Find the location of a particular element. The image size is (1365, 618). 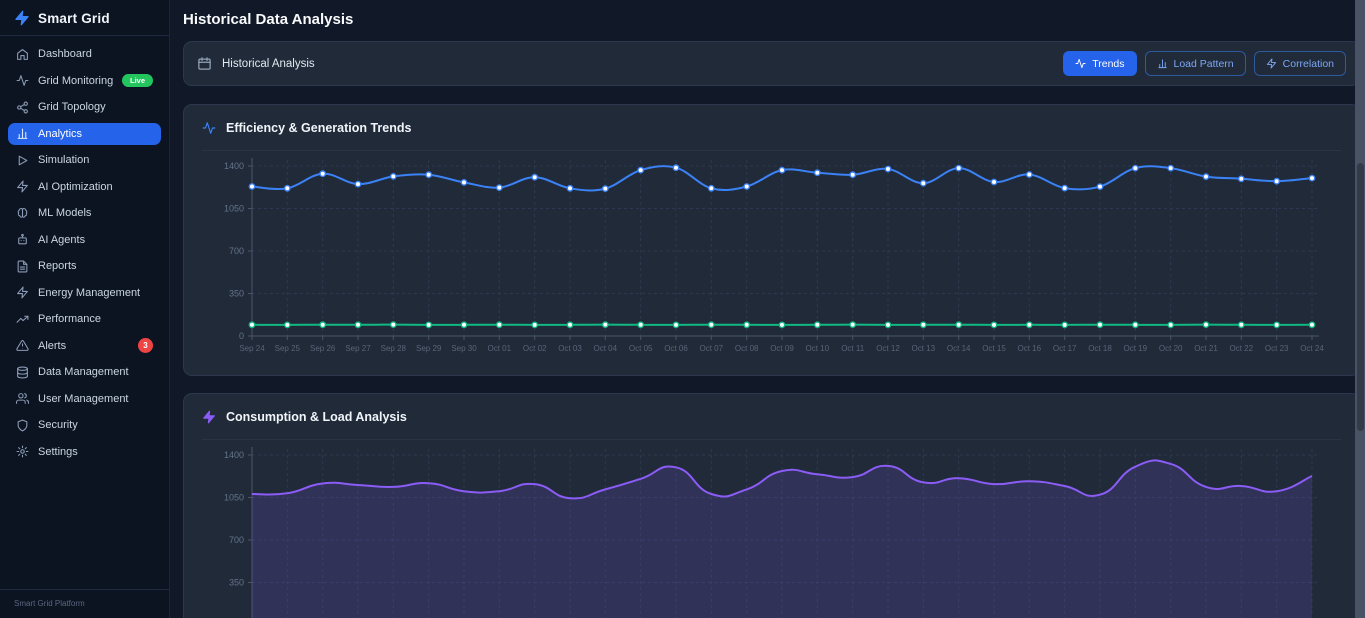

sidebar-footer: Smart Grid Platform is located at coordinates (84, 603).